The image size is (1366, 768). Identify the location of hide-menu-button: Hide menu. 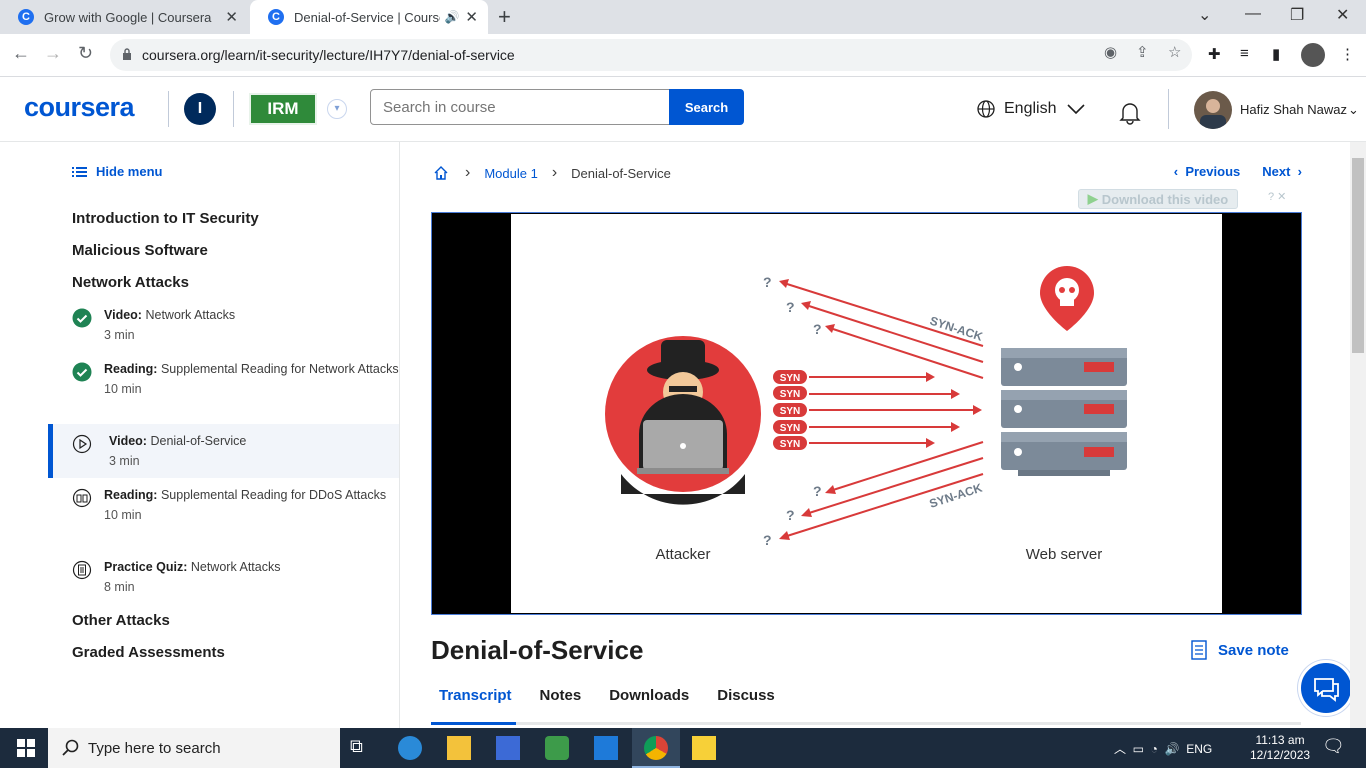
(117, 171).